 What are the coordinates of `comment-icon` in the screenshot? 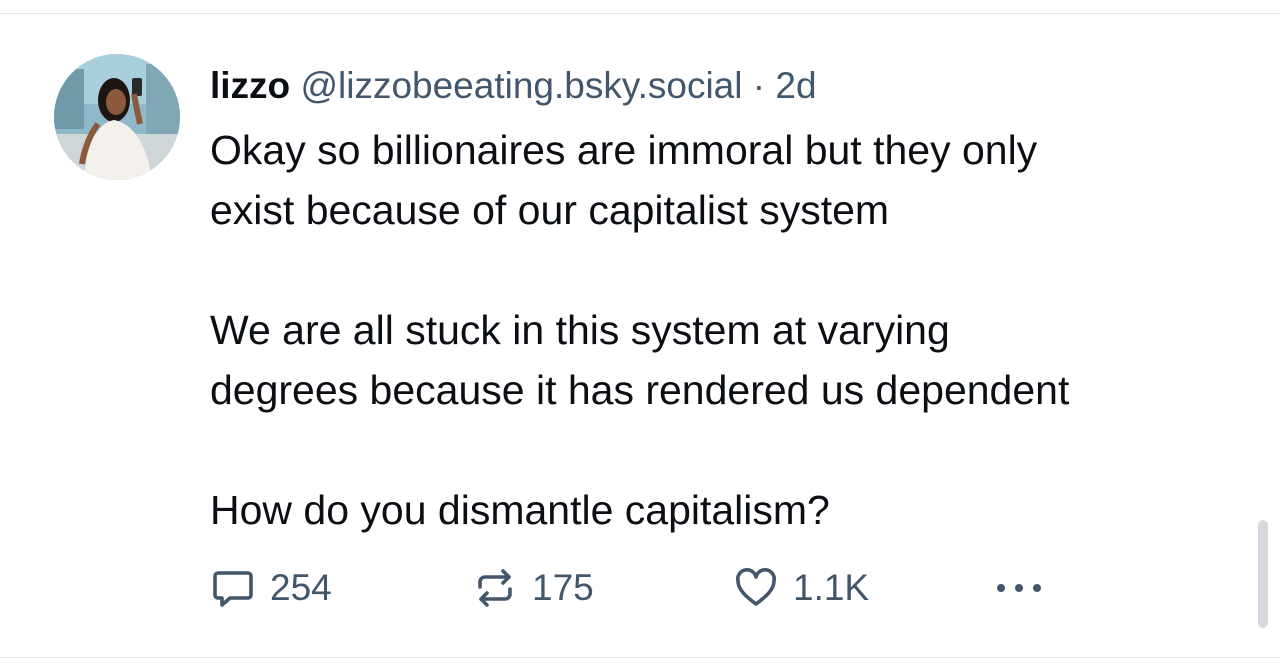 It's located at (233, 588).